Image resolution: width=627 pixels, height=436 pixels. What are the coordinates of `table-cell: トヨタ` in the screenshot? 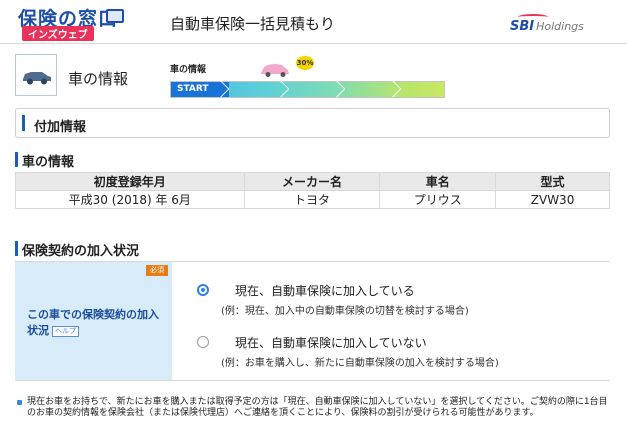 It's located at (312, 199).